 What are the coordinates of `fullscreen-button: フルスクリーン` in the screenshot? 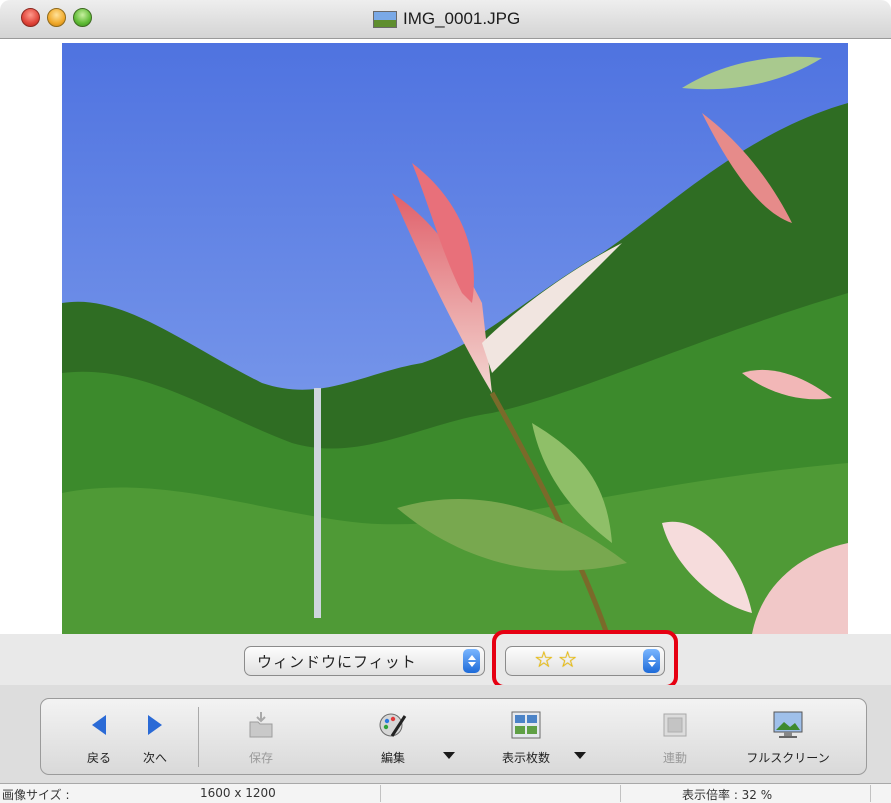 It's located at (788, 738).